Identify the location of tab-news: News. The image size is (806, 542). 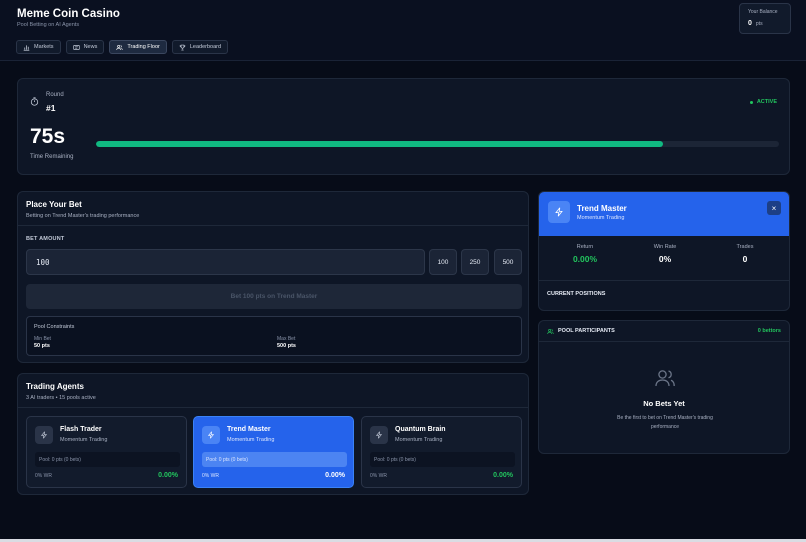
(85, 47).